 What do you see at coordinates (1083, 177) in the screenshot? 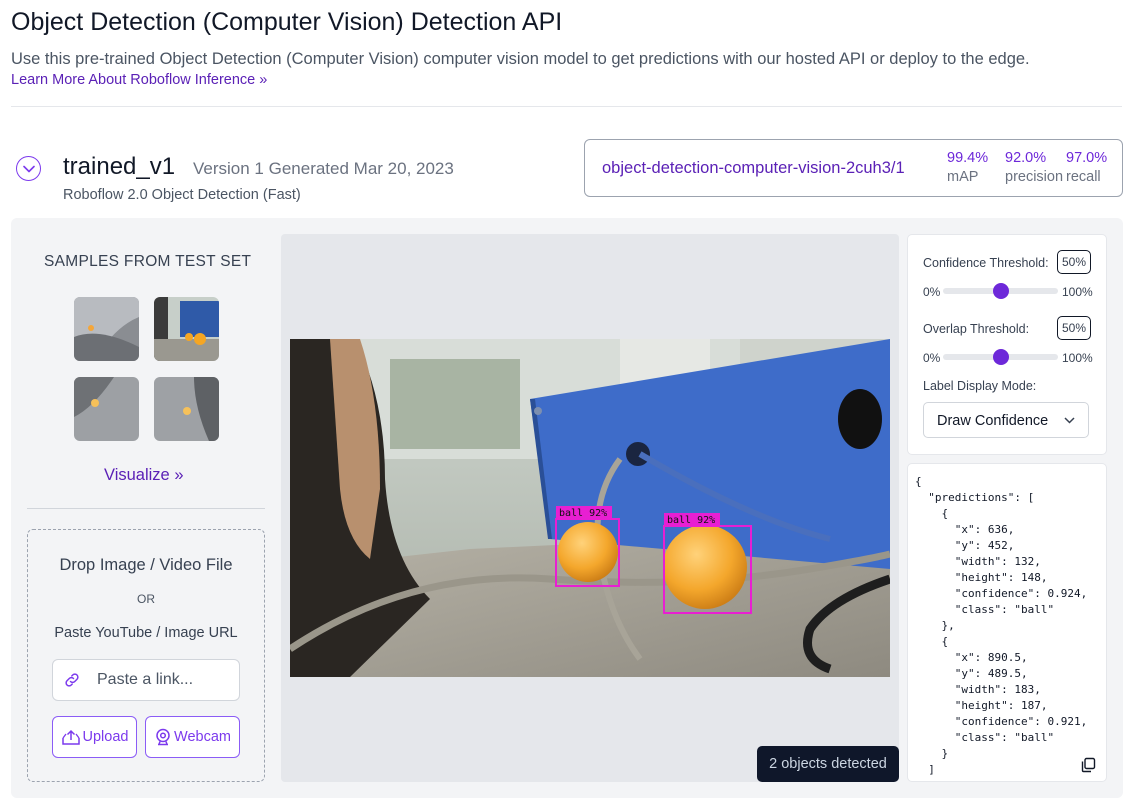
I see `metric-label: recall` at bounding box center [1083, 177].